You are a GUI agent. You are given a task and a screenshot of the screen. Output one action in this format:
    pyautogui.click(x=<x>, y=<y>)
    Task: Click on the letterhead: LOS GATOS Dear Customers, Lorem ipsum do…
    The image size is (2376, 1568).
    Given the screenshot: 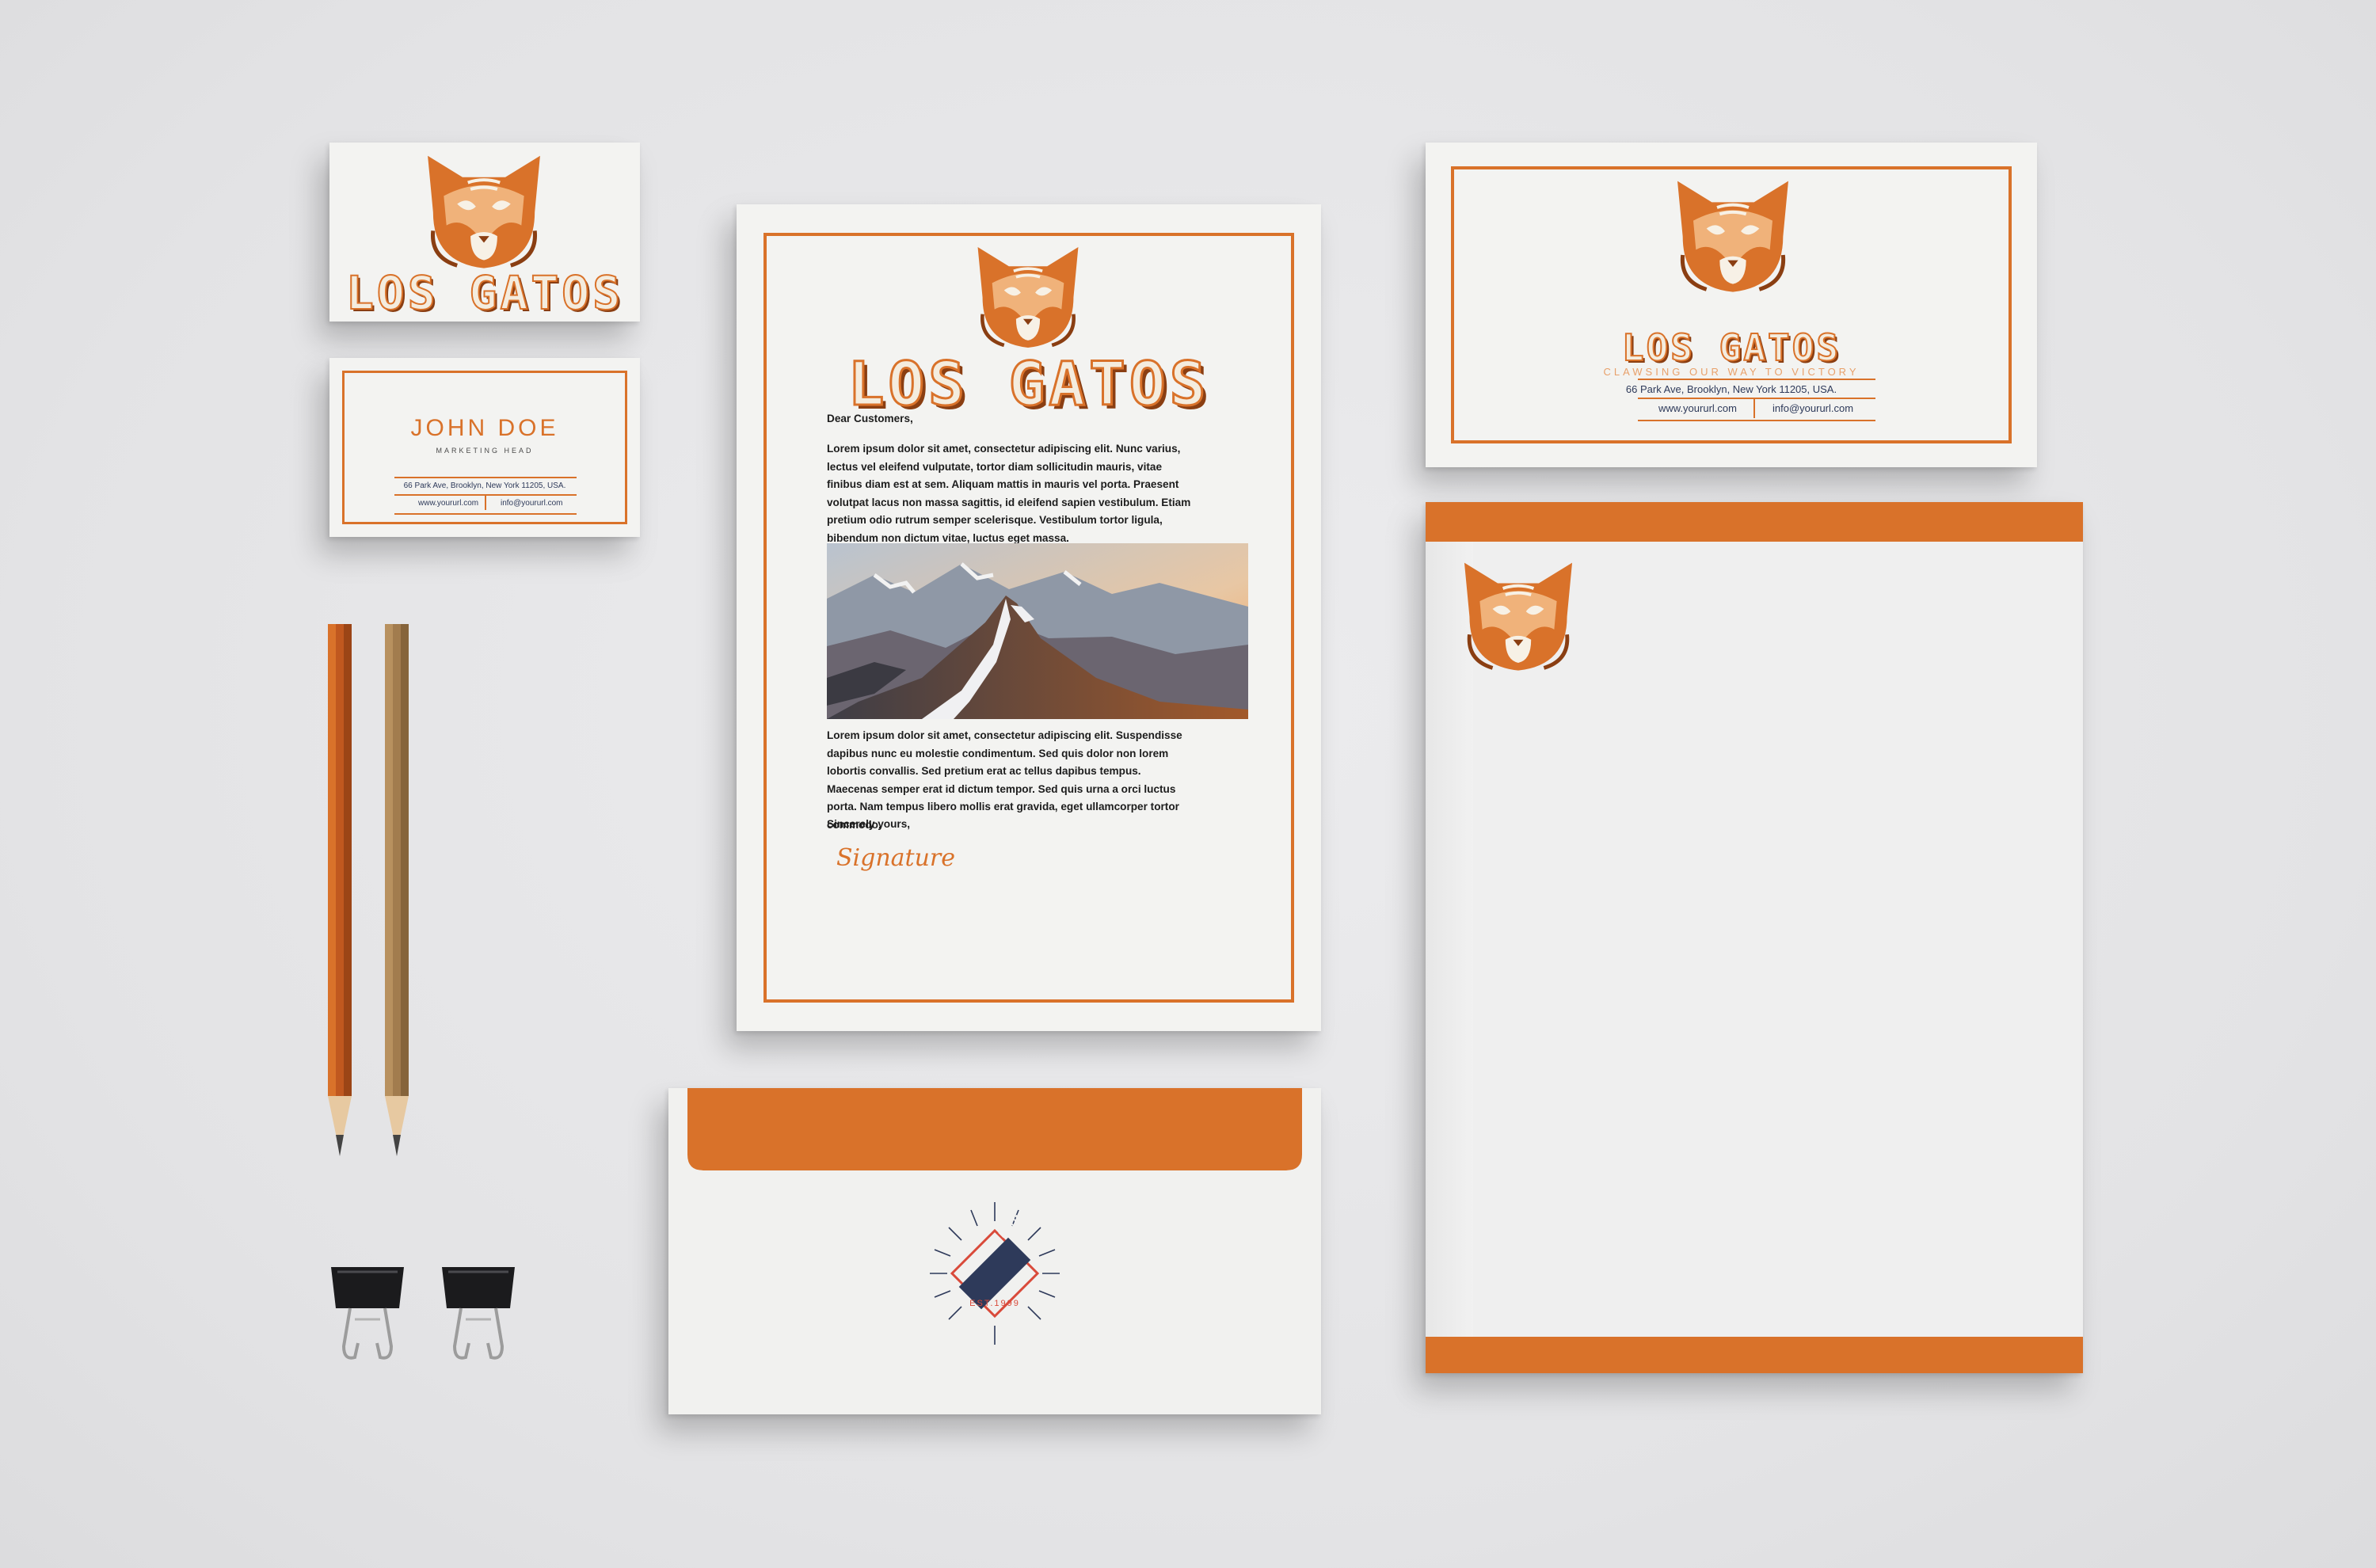 What is the action you would take?
    pyautogui.click(x=1029, y=617)
    